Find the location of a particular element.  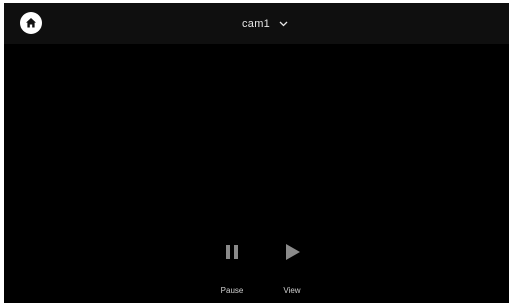

home-button is located at coordinates (31, 23).